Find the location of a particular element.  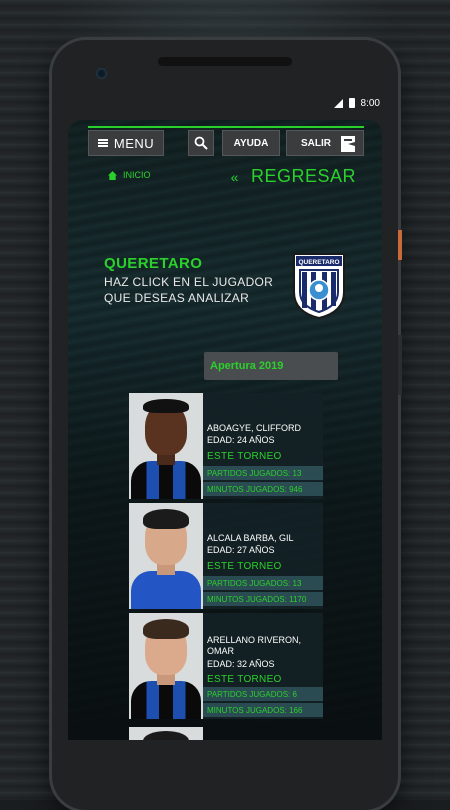

player-minutes: MINUTOS JUGADOS: 166 is located at coordinates (263, 710).